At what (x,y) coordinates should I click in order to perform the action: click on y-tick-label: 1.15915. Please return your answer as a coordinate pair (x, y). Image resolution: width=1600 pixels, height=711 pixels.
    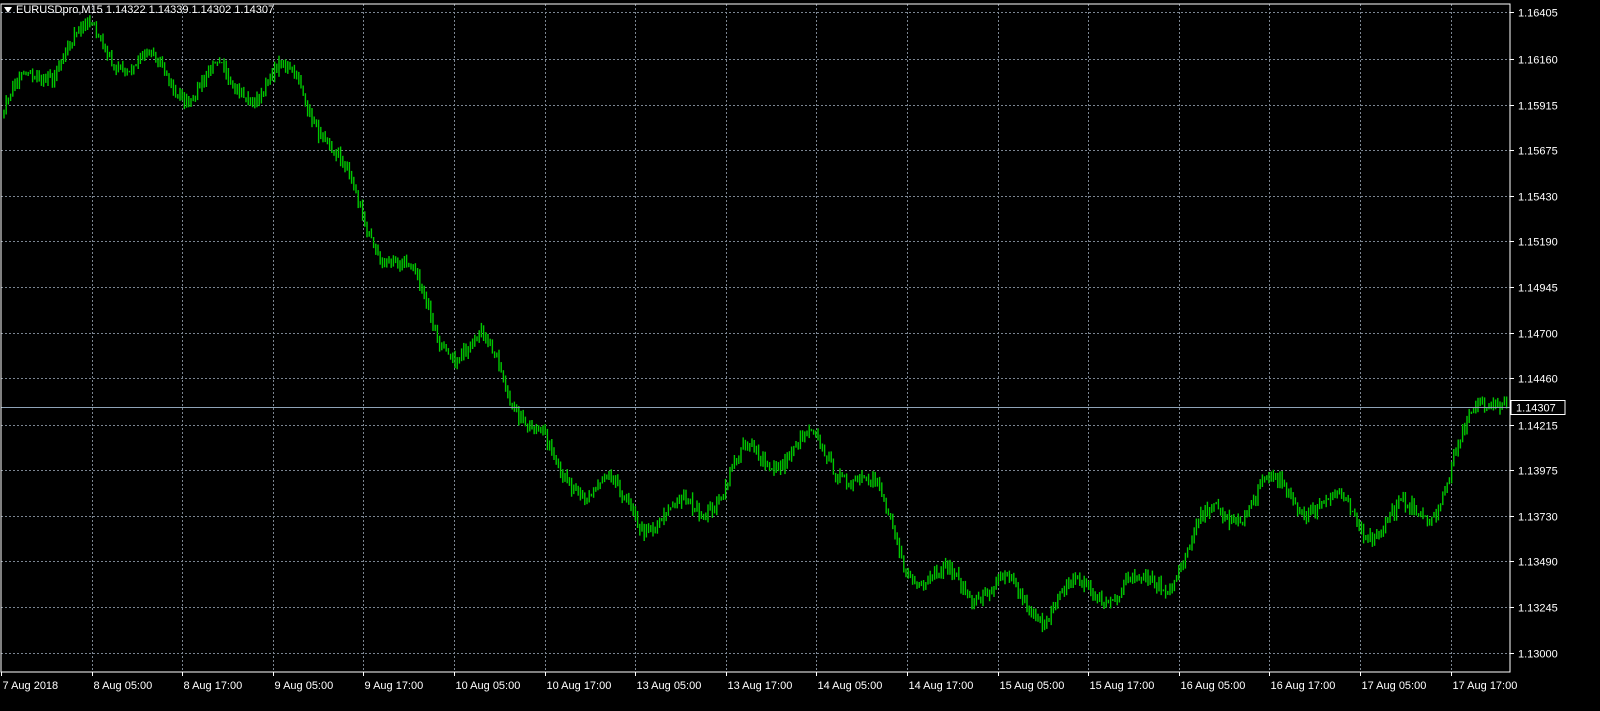
    Looking at the image, I should click on (1538, 107).